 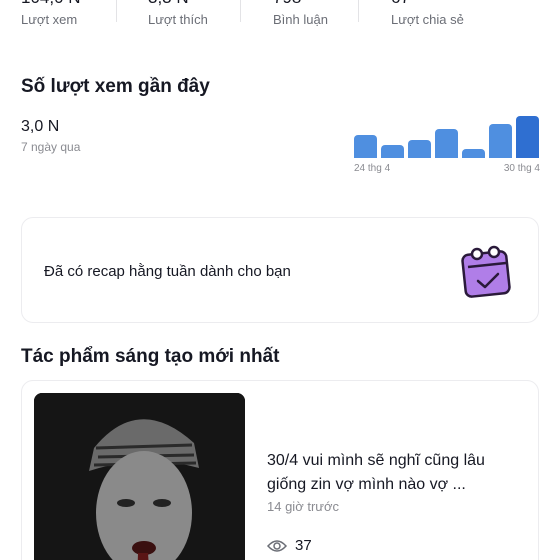 What do you see at coordinates (167, 271) in the screenshot?
I see `recap-text: Đã có recap hằng tuần dành cho bạn` at bounding box center [167, 271].